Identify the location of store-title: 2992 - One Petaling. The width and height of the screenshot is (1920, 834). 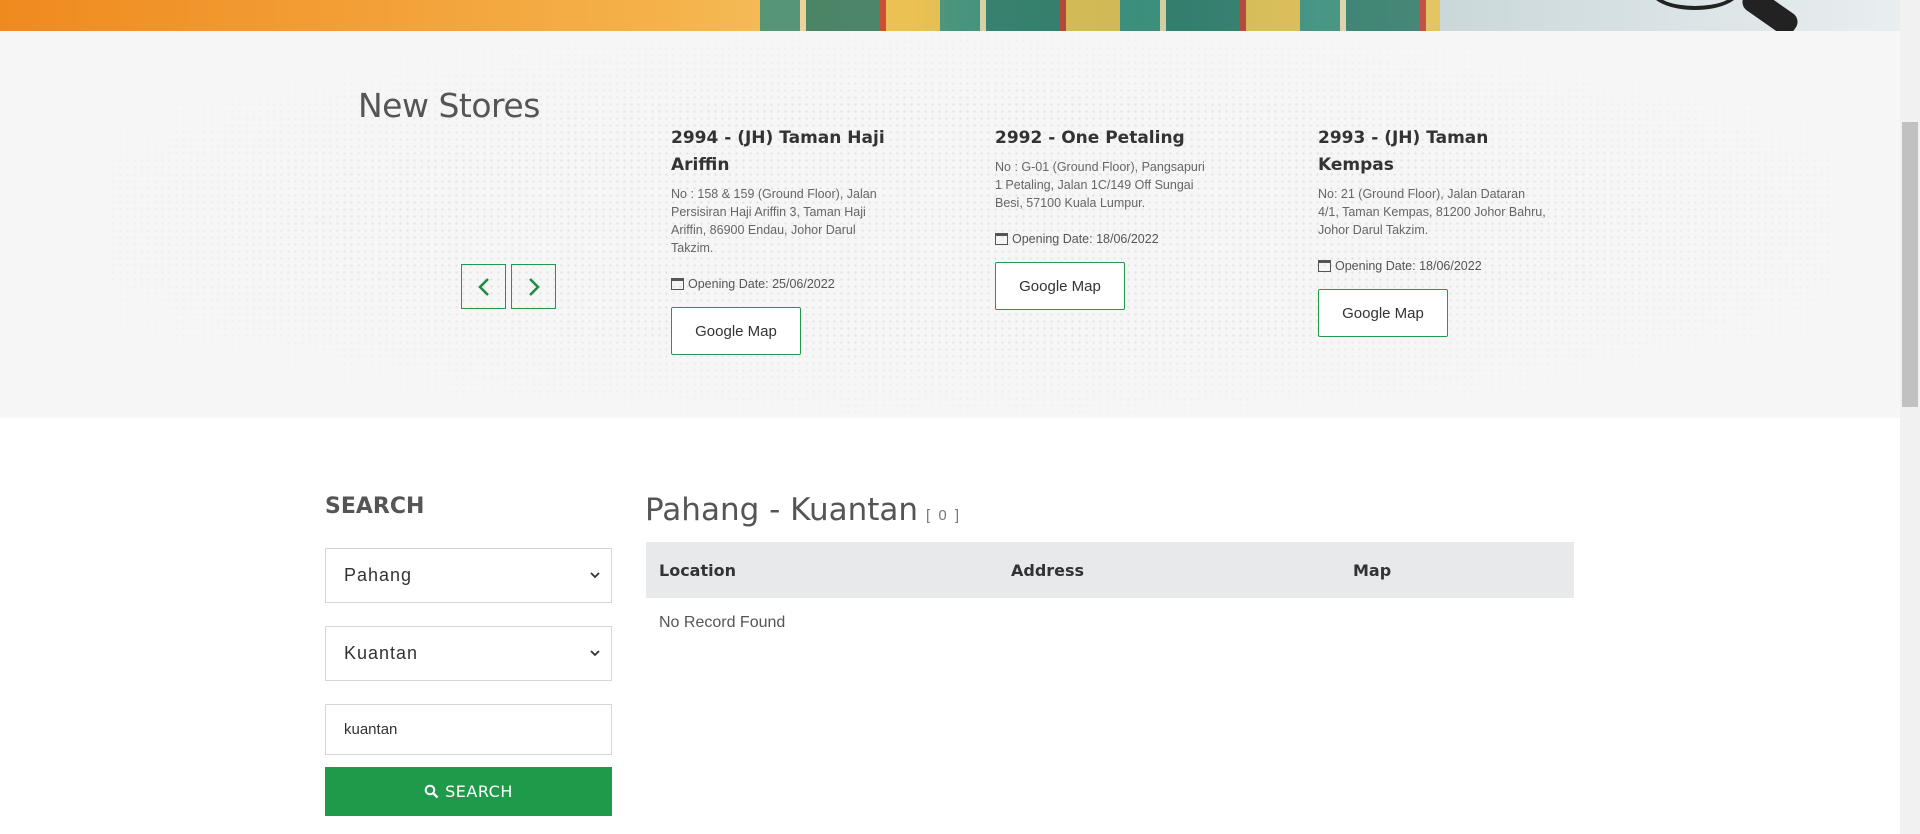
(1090, 138).